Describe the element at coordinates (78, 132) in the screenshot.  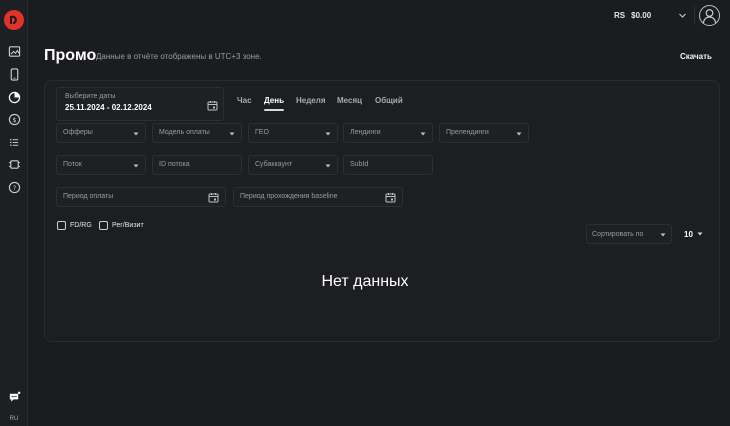
I see `offers-select-label: Офферы` at that location.